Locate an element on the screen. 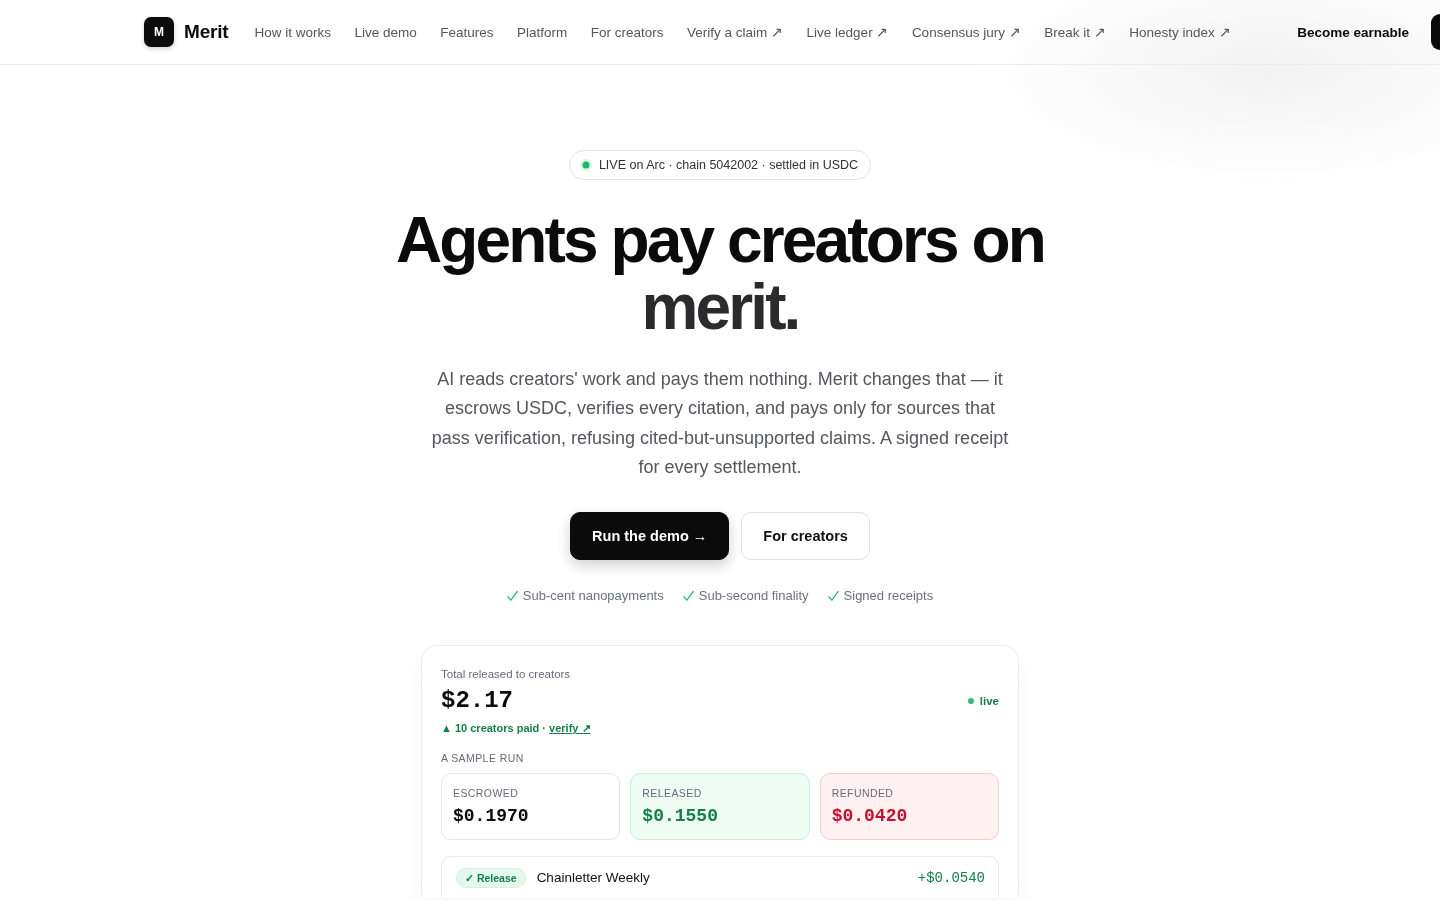 This screenshot has height=900, width=1440. logo-mark: M is located at coordinates (159, 32).